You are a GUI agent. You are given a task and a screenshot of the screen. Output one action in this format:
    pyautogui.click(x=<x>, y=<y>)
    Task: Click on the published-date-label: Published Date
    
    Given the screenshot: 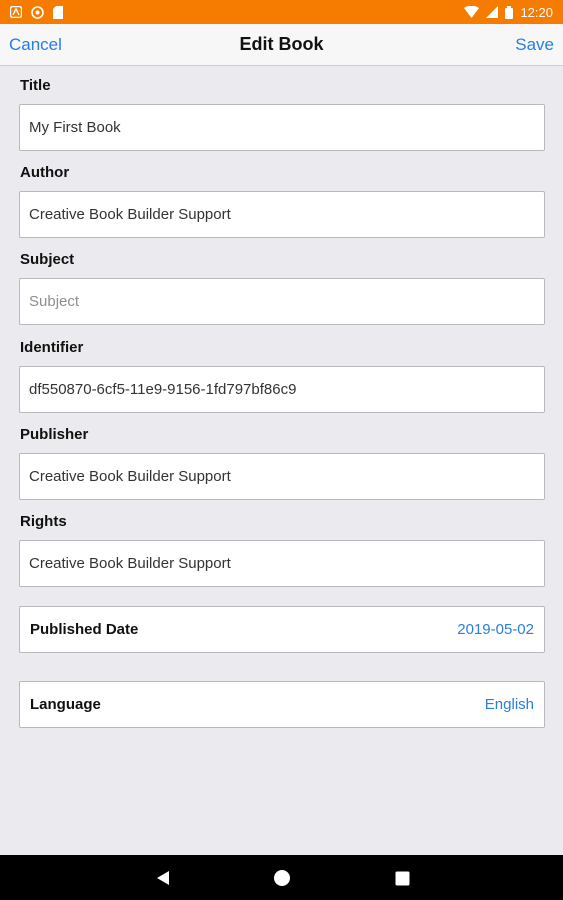 What is the action you would take?
    pyautogui.click(x=84, y=629)
    